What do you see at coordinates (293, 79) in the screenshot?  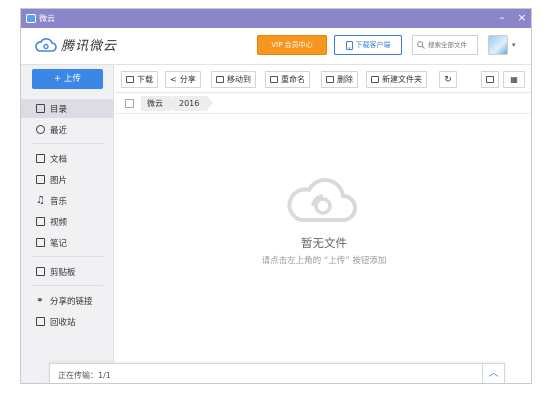 I see `rename-label: 重命名` at bounding box center [293, 79].